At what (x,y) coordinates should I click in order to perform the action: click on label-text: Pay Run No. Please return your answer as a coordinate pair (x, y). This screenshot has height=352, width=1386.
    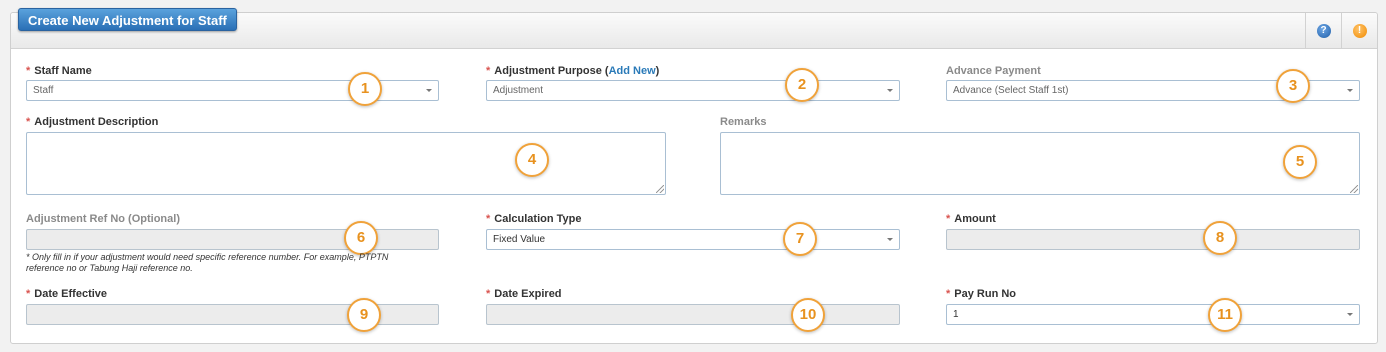
    Looking at the image, I should click on (985, 294).